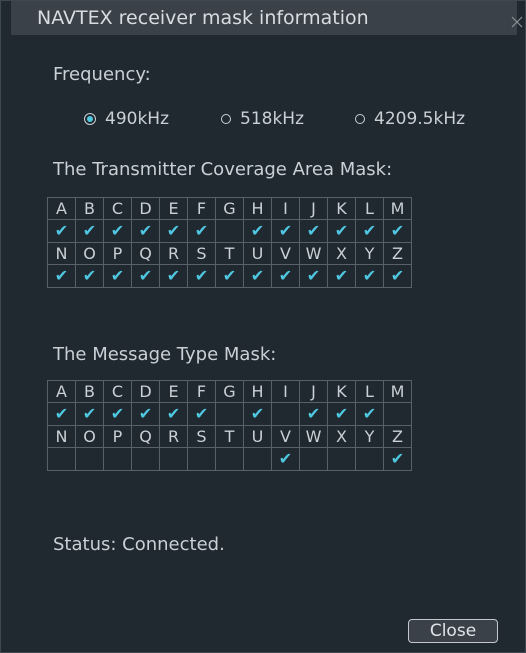 This screenshot has height=653, width=526. Describe the element at coordinates (397, 276) in the screenshot. I see `mask-check-cell-z: ✔` at that location.